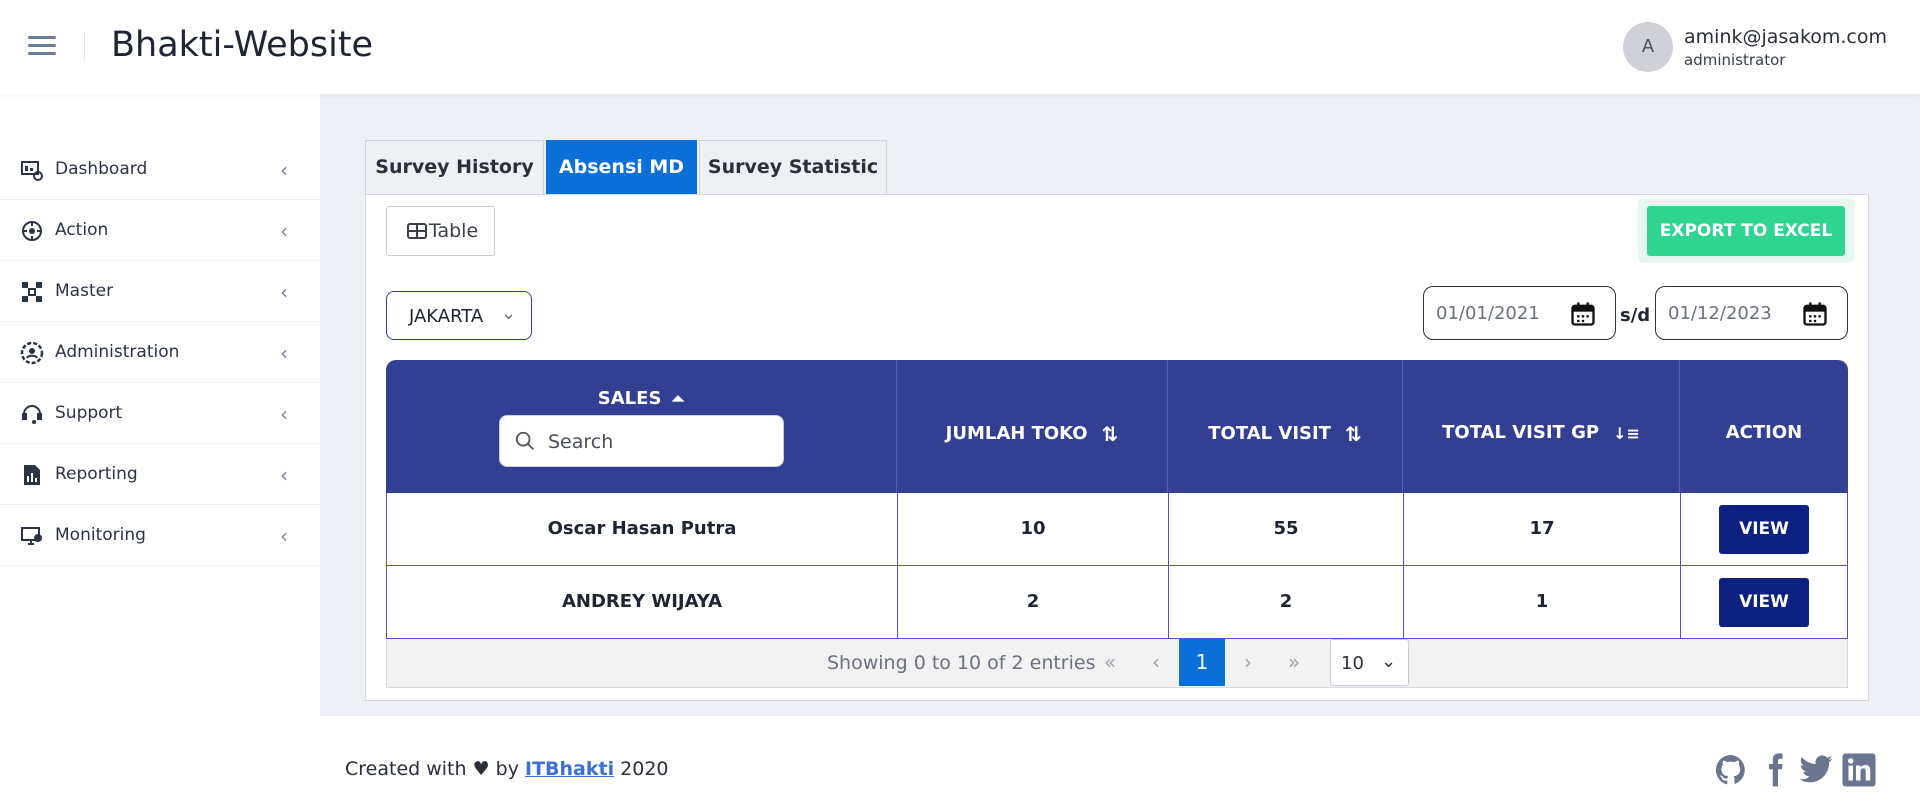 This screenshot has width=1920, height=807. I want to click on cell-sales: Oscar Hasan Putra, so click(642, 529).